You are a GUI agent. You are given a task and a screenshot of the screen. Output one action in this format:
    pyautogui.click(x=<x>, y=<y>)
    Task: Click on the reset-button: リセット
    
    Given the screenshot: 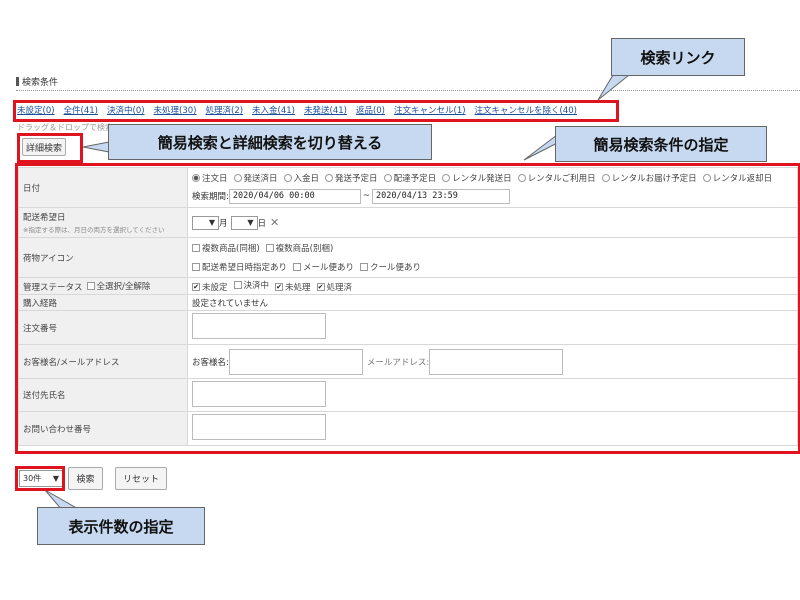 What is the action you would take?
    pyautogui.click(x=141, y=478)
    